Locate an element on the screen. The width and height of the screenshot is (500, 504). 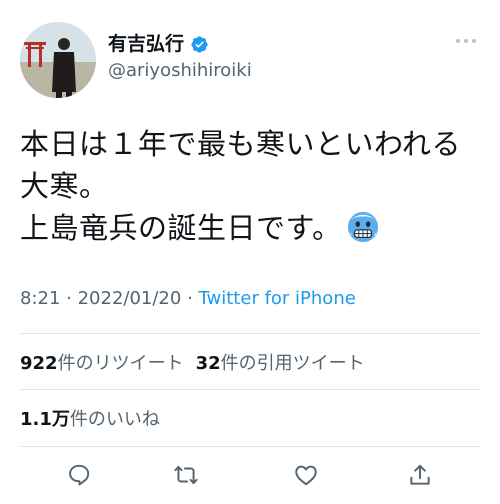
share-icon is located at coordinates (420, 474).